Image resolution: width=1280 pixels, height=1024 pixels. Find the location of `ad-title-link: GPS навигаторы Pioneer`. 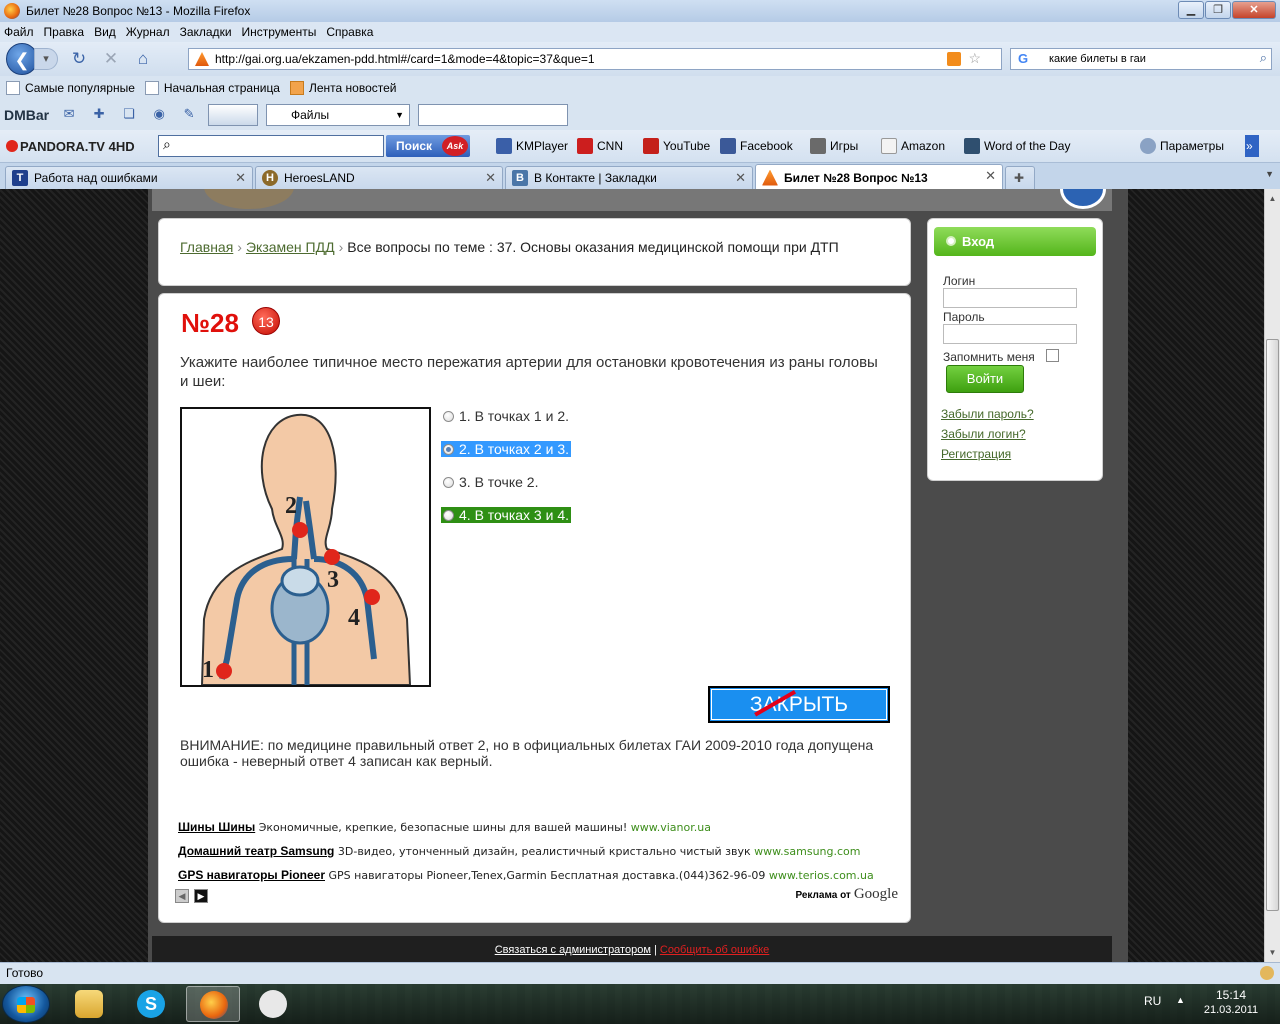

ad-title-link: GPS навигаторы Pioneer is located at coordinates (251, 875).